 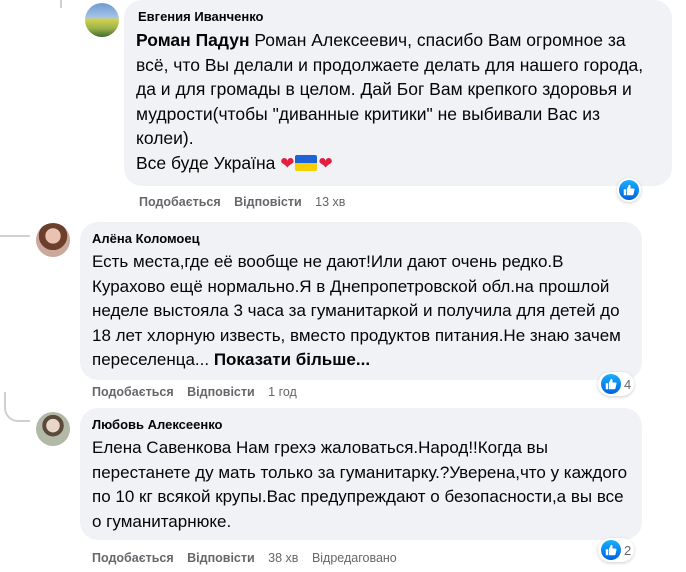 I want to click on reaction-summary: 4, so click(x=616, y=384).